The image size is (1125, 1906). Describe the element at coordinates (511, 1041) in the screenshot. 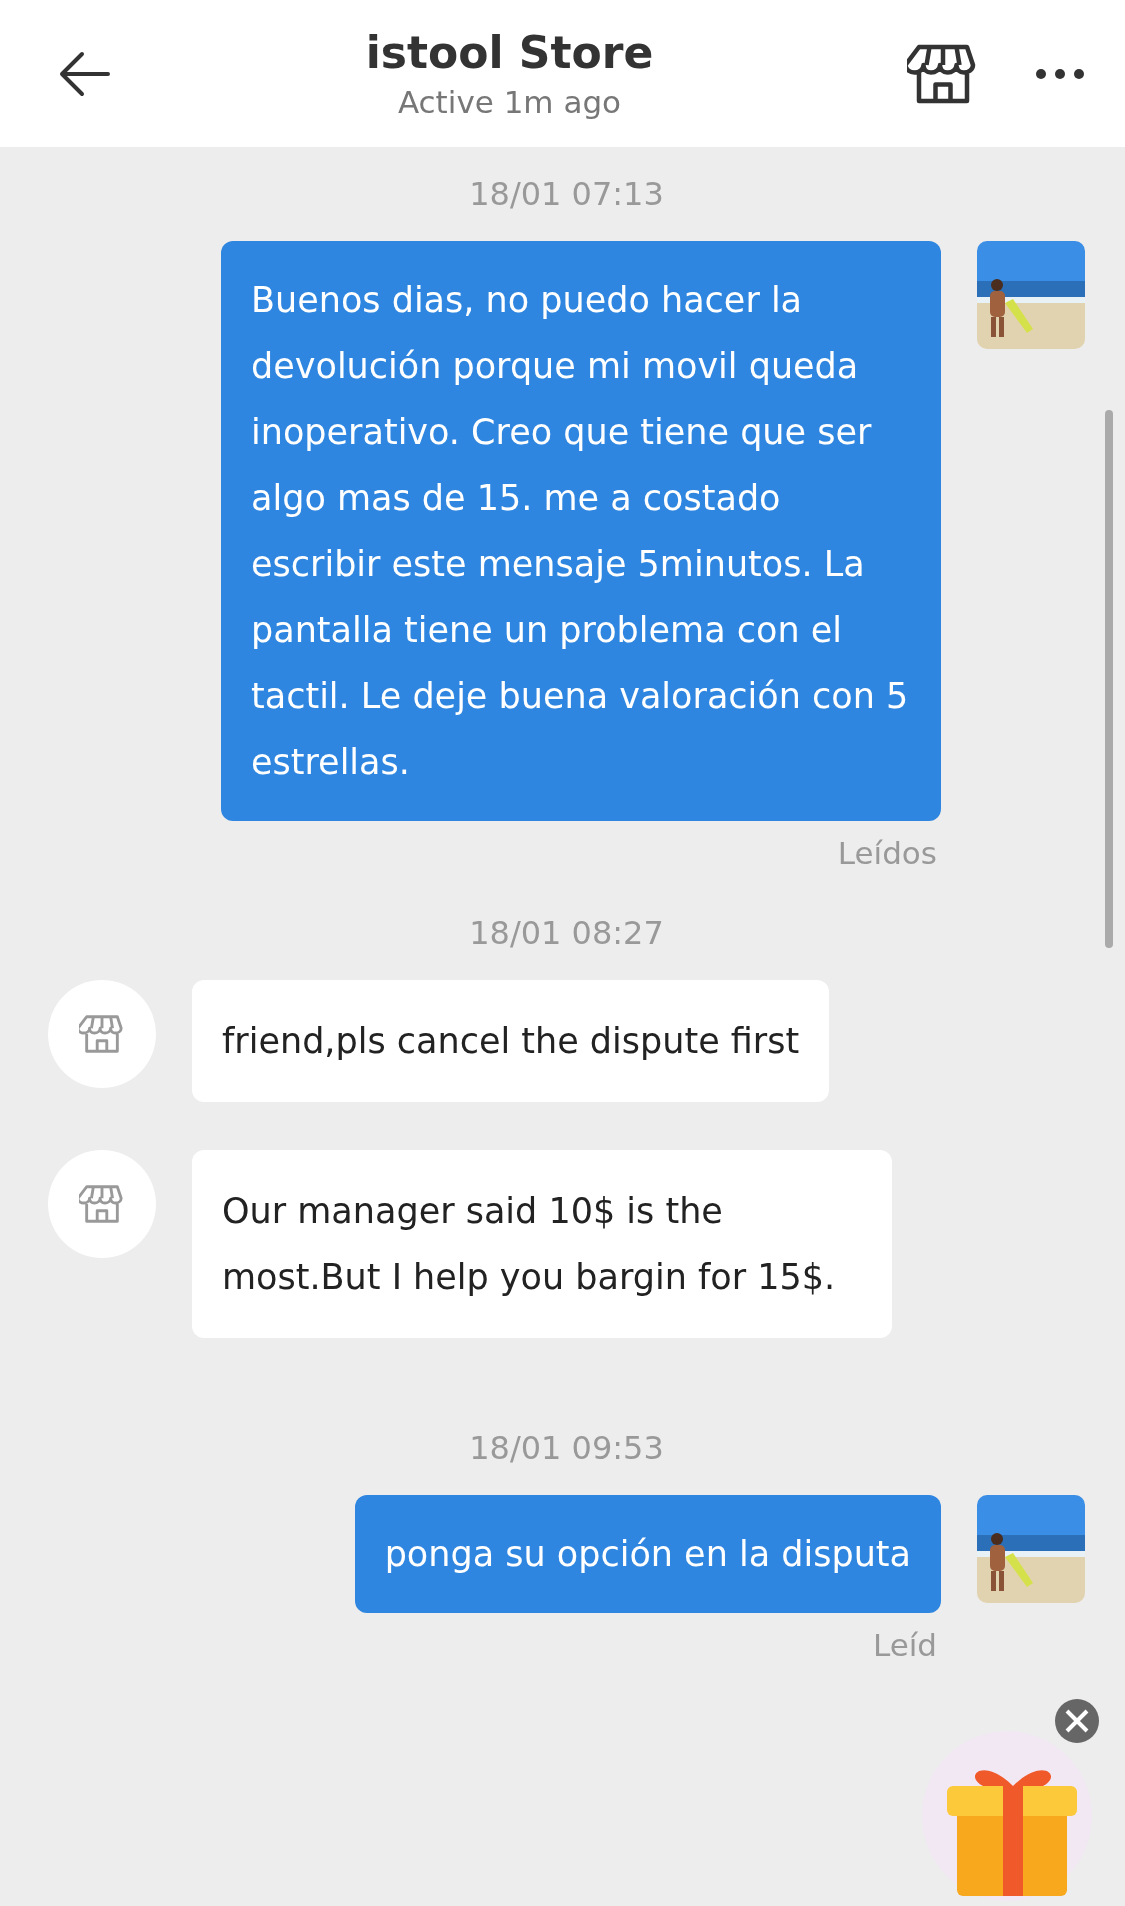

I see `received-message: friend,pls cancel the dispute first` at that location.